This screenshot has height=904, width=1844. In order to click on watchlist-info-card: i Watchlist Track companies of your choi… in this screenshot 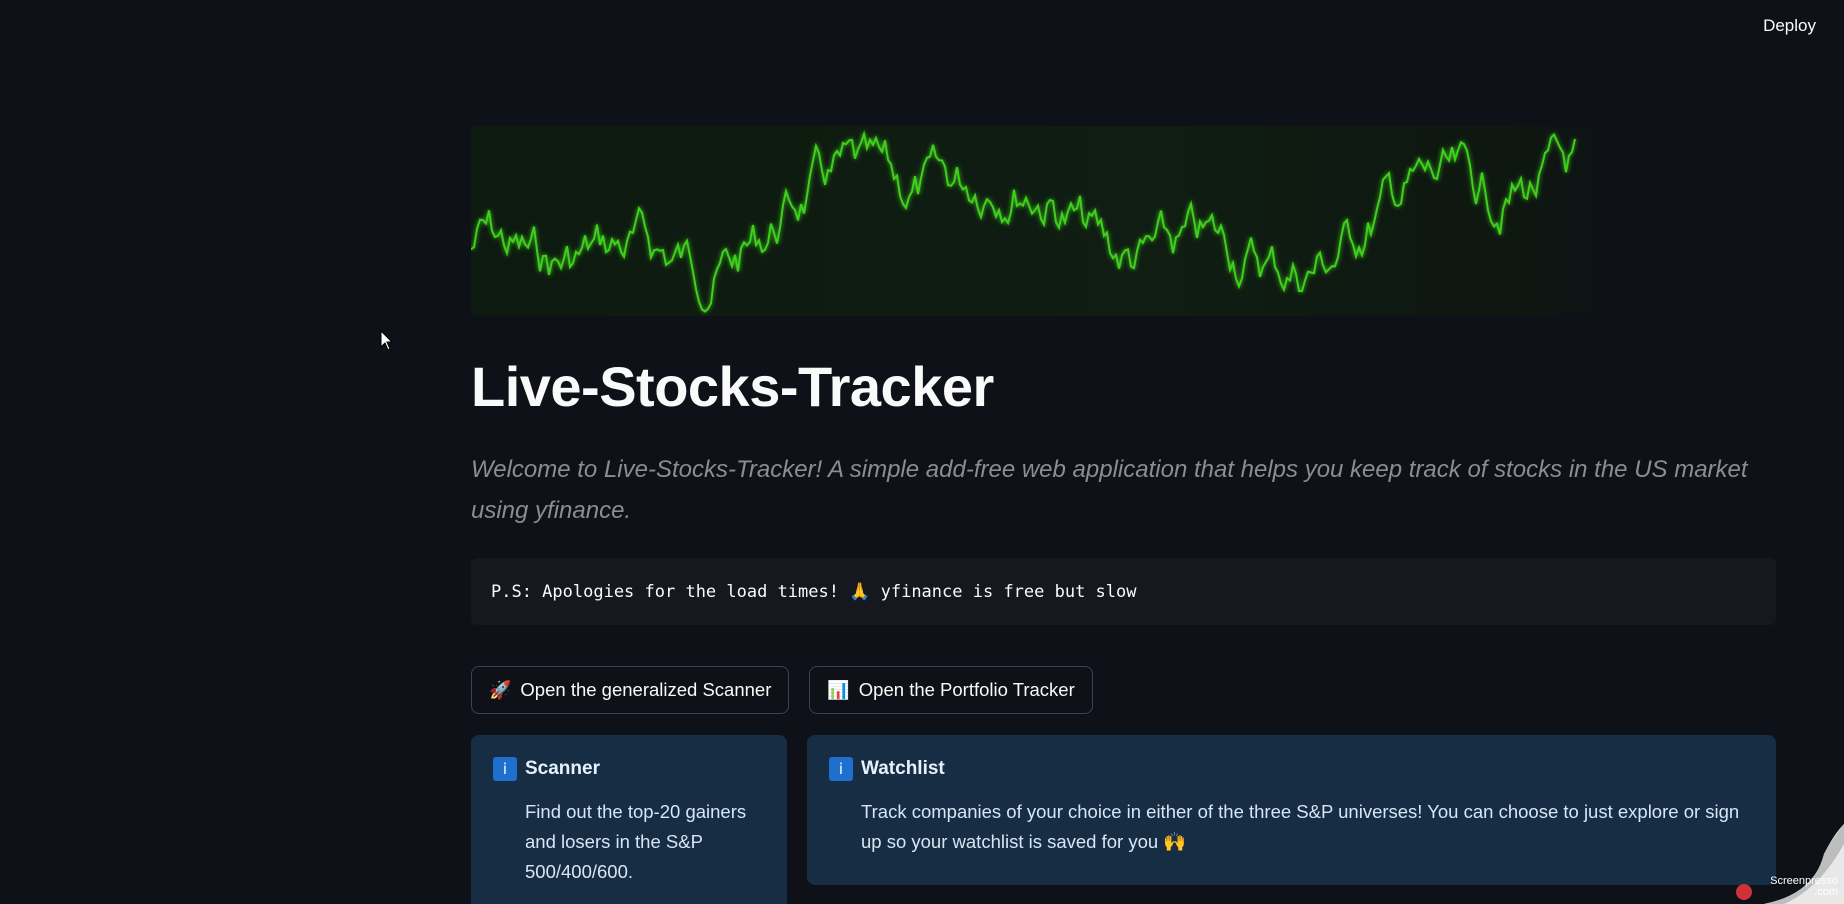, I will do `click(1291, 810)`.